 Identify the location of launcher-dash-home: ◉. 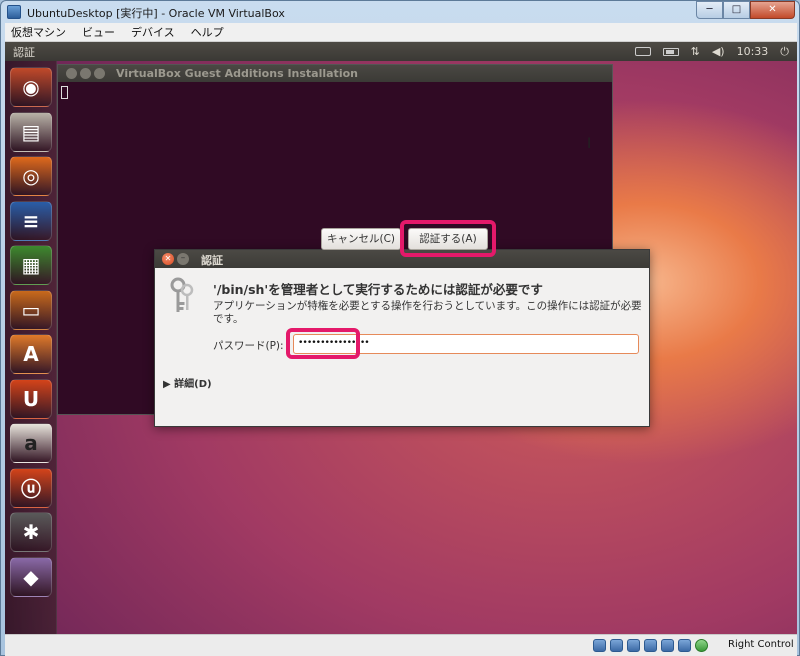
(31, 87).